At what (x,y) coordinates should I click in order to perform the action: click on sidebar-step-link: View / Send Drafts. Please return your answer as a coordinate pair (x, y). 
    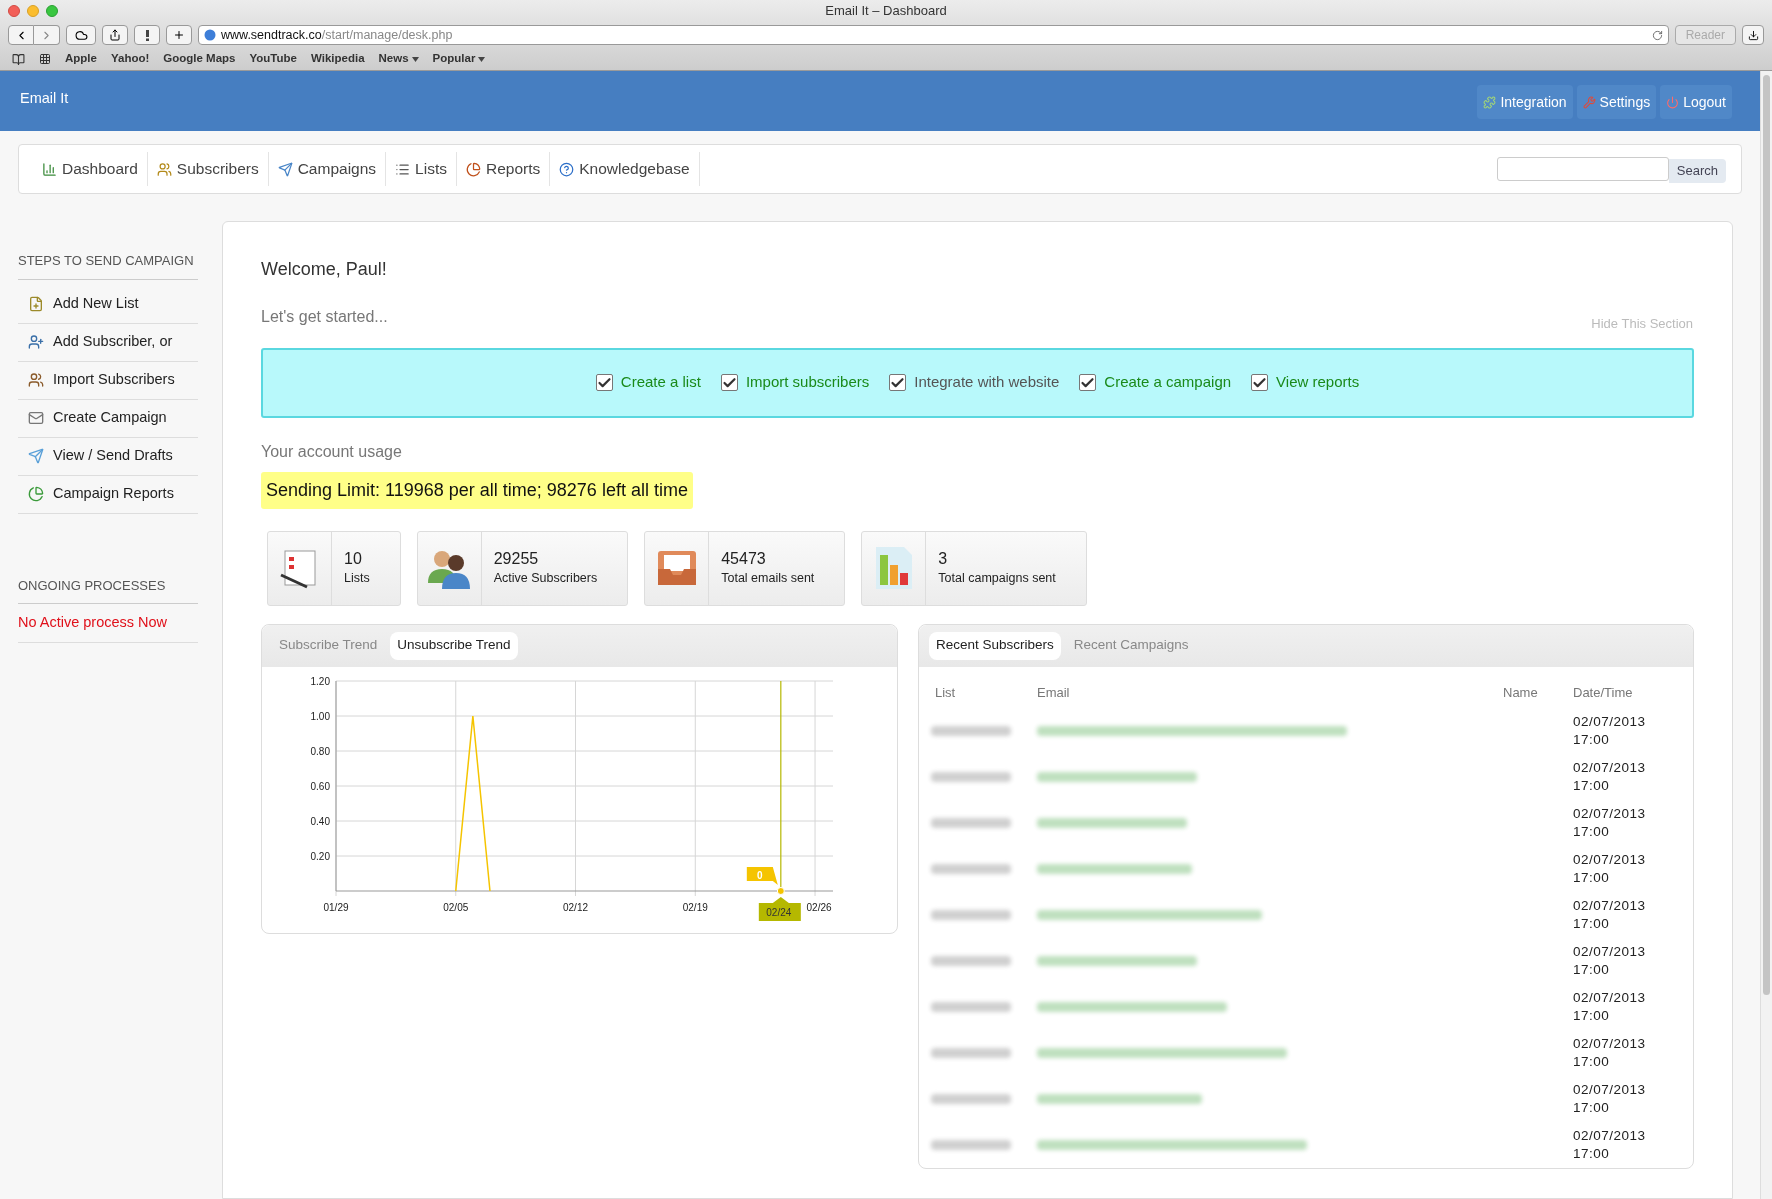
    Looking at the image, I should click on (108, 456).